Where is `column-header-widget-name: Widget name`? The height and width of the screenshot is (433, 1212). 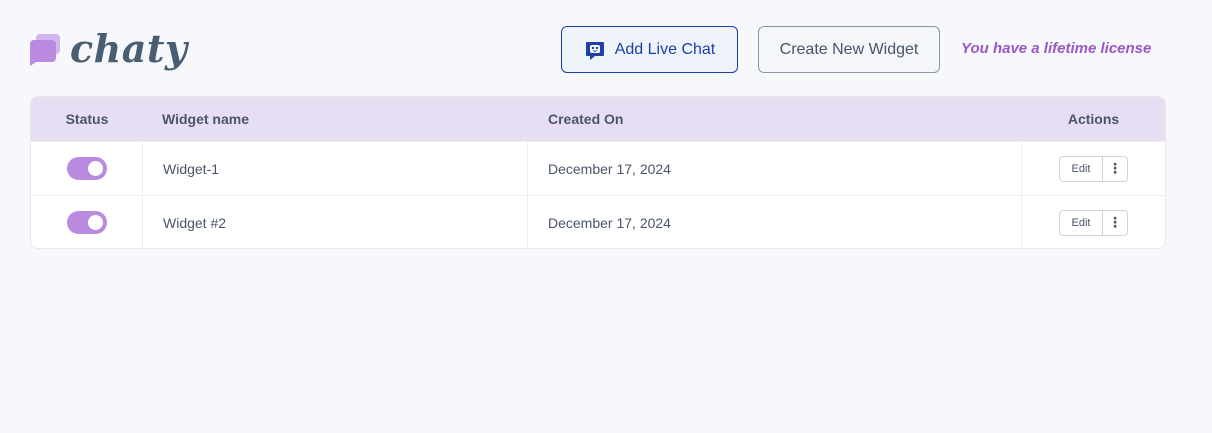
column-header-widget-name: Widget name is located at coordinates (205, 119).